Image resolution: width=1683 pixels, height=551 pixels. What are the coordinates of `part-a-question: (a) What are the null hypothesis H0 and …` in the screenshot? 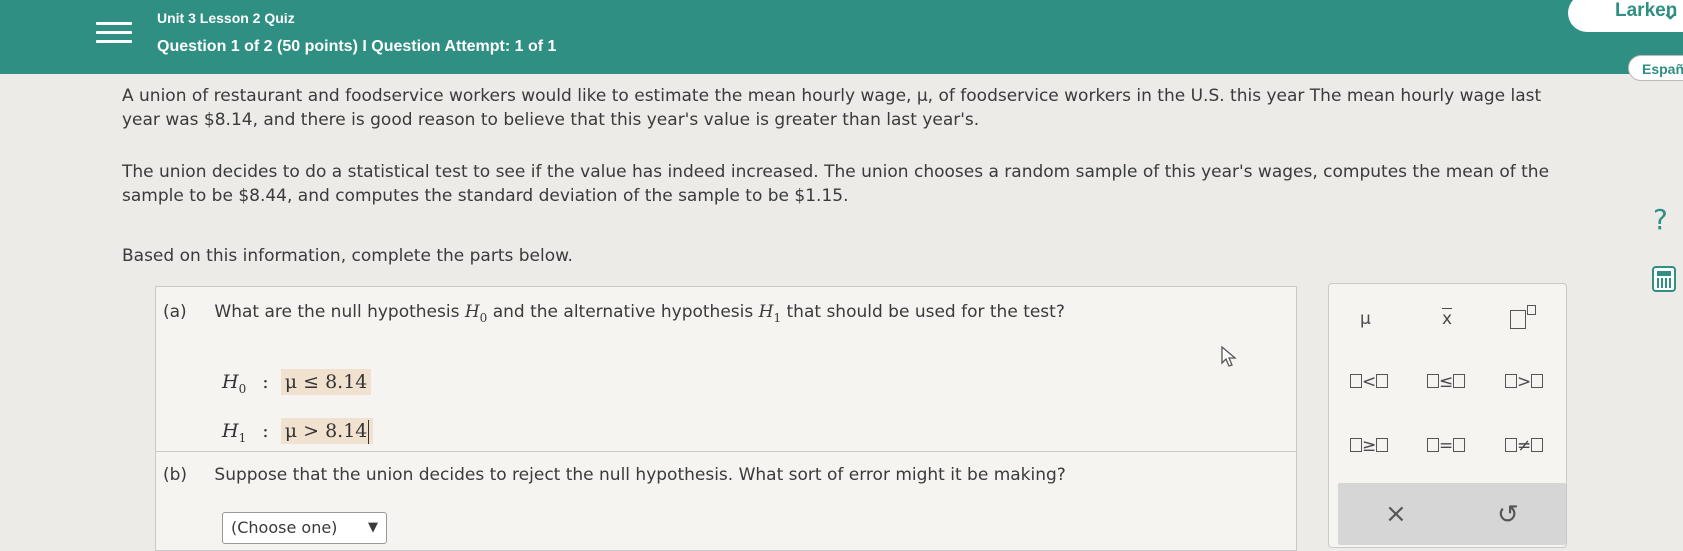 It's located at (614, 313).